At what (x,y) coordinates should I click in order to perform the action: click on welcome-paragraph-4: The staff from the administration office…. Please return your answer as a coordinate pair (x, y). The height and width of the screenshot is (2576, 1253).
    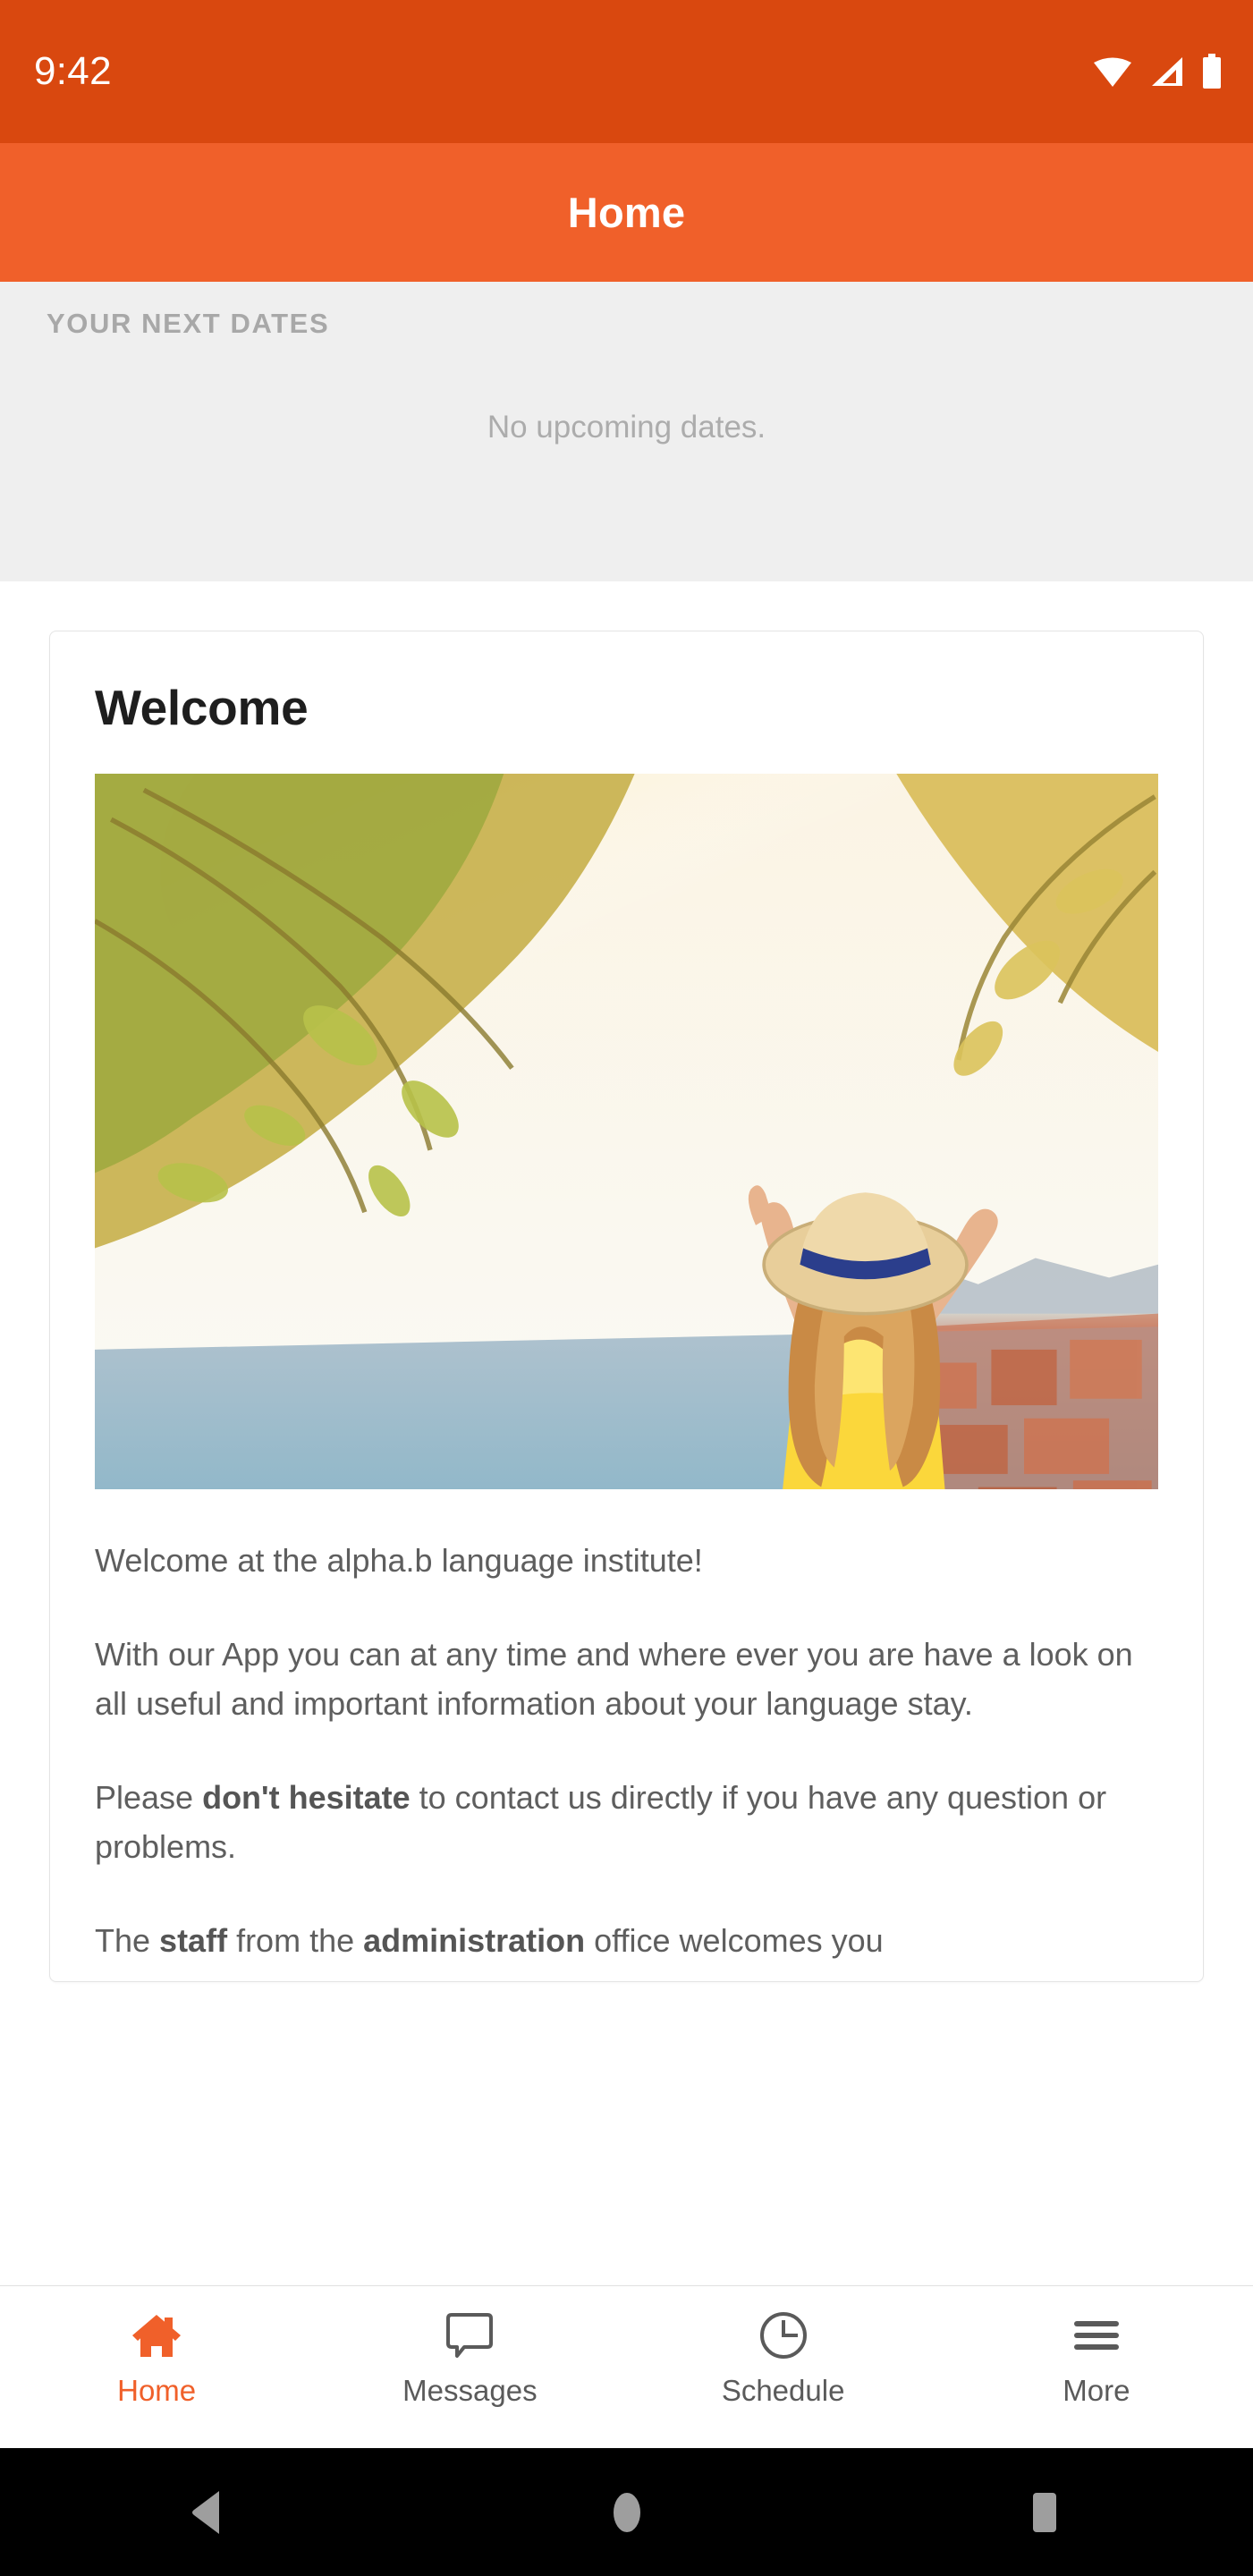
    Looking at the image, I should click on (489, 1940).